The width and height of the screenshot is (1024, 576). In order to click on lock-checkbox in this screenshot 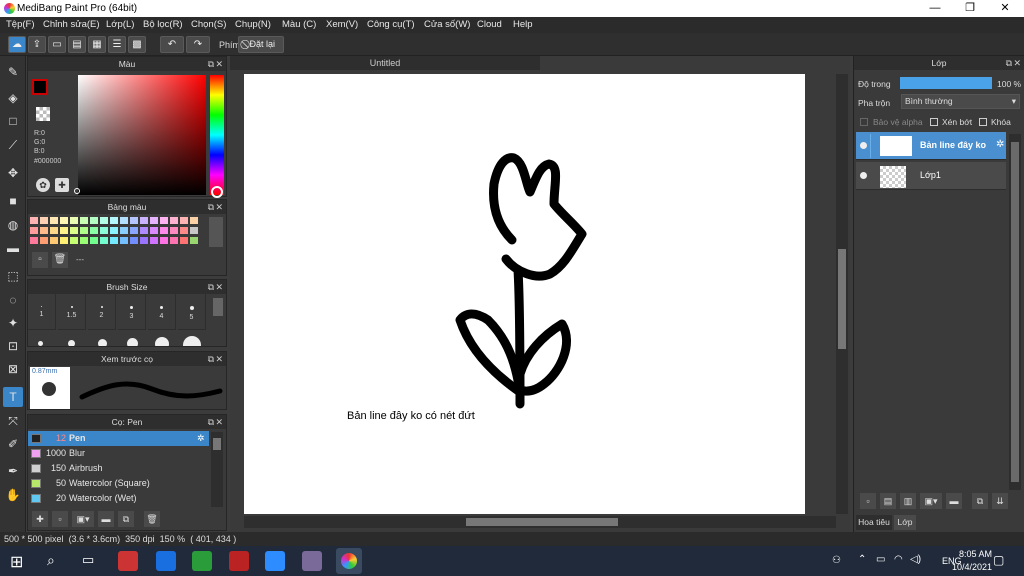, I will do `click(983, 122)`.